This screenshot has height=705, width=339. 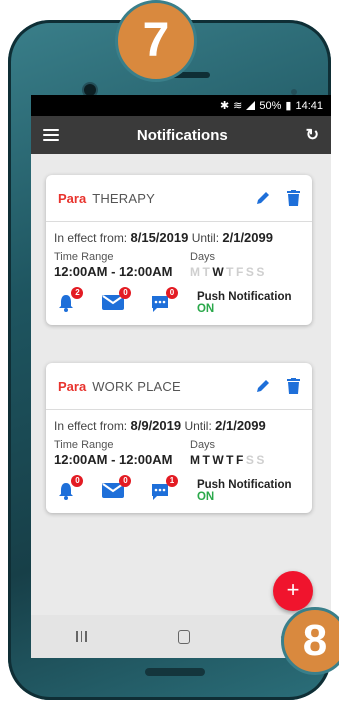 What do you see at coordinates (270, 105) in the screenshot?
I see `battery-level: 50%` at bounding box center [270, 105].